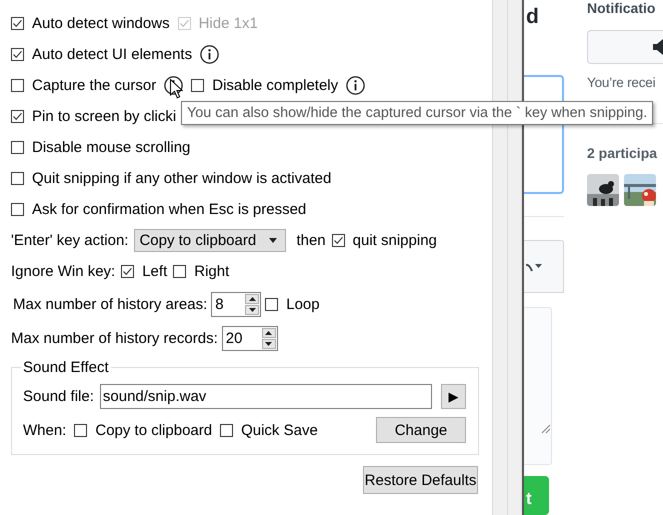 The width and height of the screenshot is (663, 515). What do you see at coordinates (621, 9) in the screenshot?
I see `sidebar-title: Notificatio` at bounding box center [621, 9].